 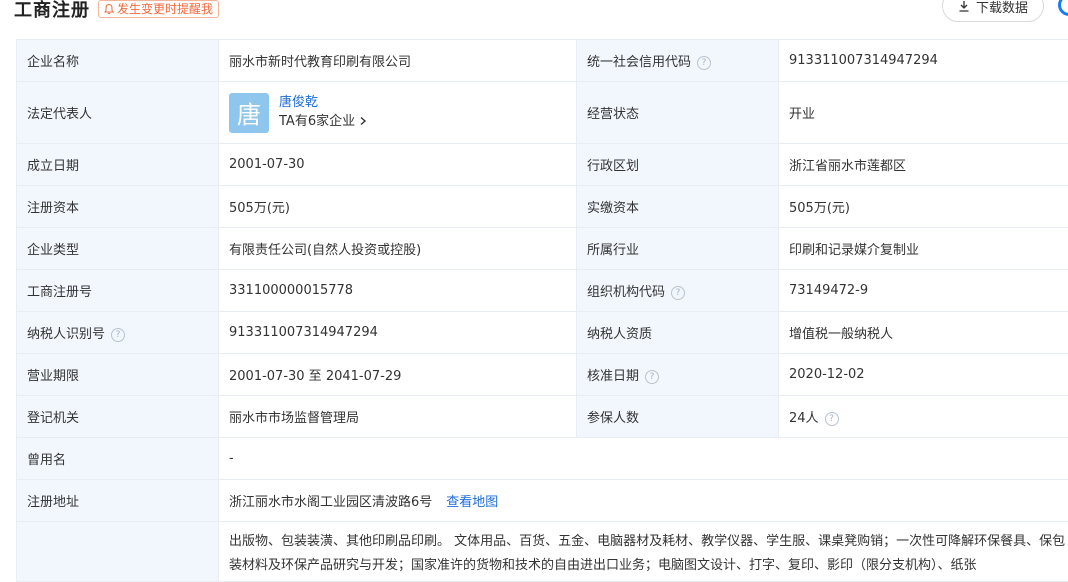 What do you see at coordinates (1002, 8) in the screenshot?
I see `download-label: 下载数据` at bounding box center [1002, 8].